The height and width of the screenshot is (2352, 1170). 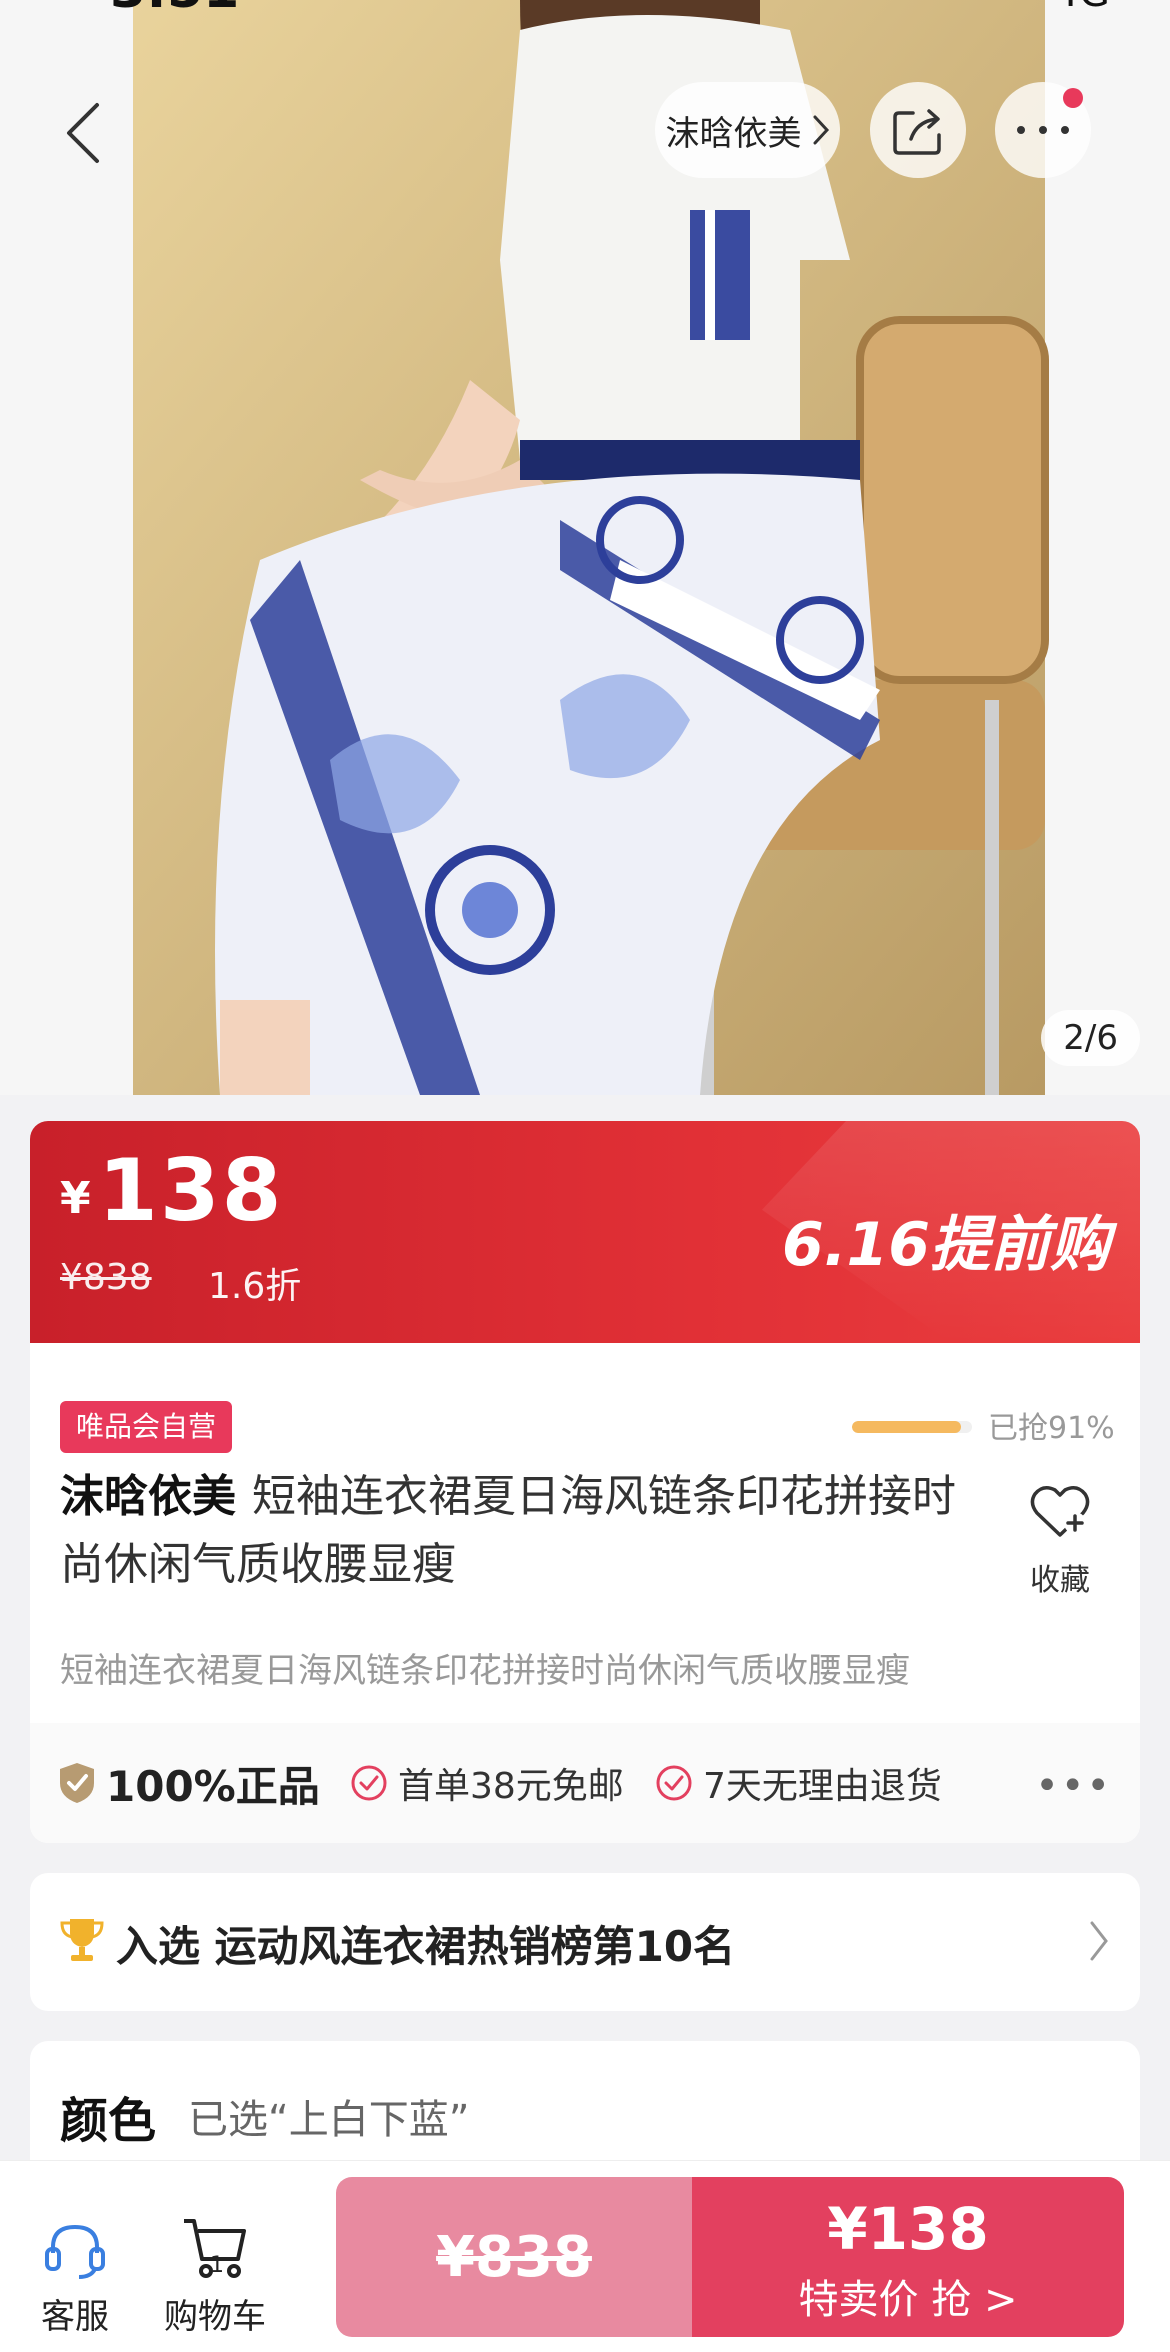 What do you see at coordinates (75, 2317) in the screenshot?
I see `customer-service-label: 客服` at bounding box center [75, 2317].